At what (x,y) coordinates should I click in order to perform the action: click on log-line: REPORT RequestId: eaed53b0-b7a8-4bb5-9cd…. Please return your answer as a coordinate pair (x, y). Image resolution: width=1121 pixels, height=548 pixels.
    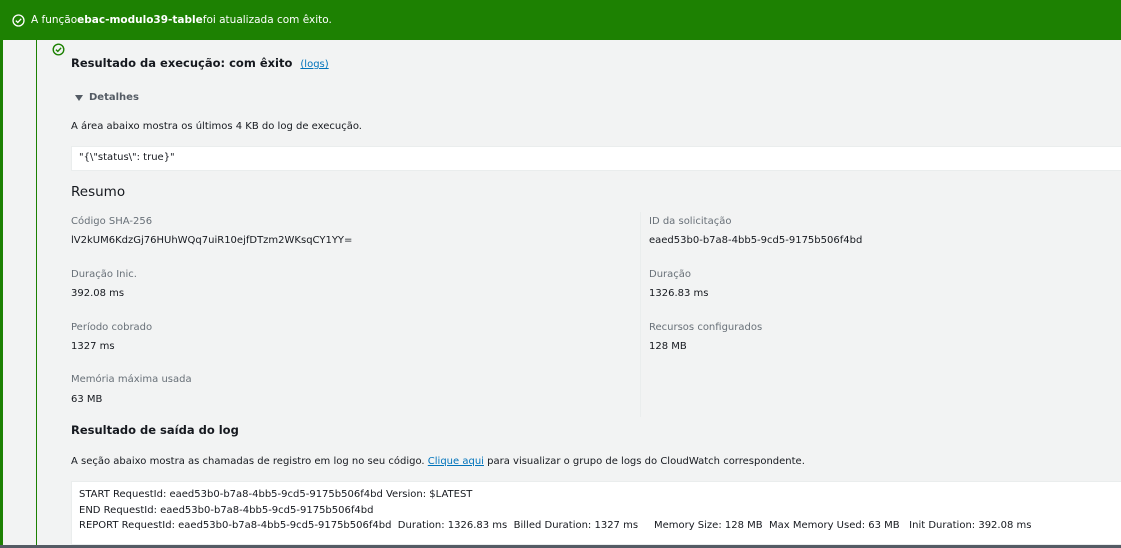
    Looking at the image, I should click on (555, 525).